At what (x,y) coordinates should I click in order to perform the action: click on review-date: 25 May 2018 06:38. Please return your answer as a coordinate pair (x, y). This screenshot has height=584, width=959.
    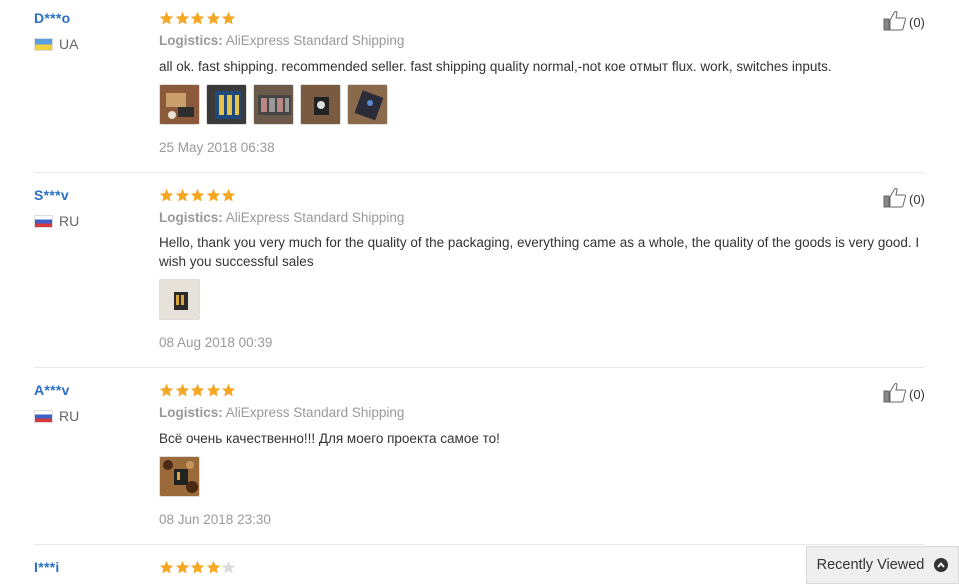
    Looking at the image, I should click on (217, 147).